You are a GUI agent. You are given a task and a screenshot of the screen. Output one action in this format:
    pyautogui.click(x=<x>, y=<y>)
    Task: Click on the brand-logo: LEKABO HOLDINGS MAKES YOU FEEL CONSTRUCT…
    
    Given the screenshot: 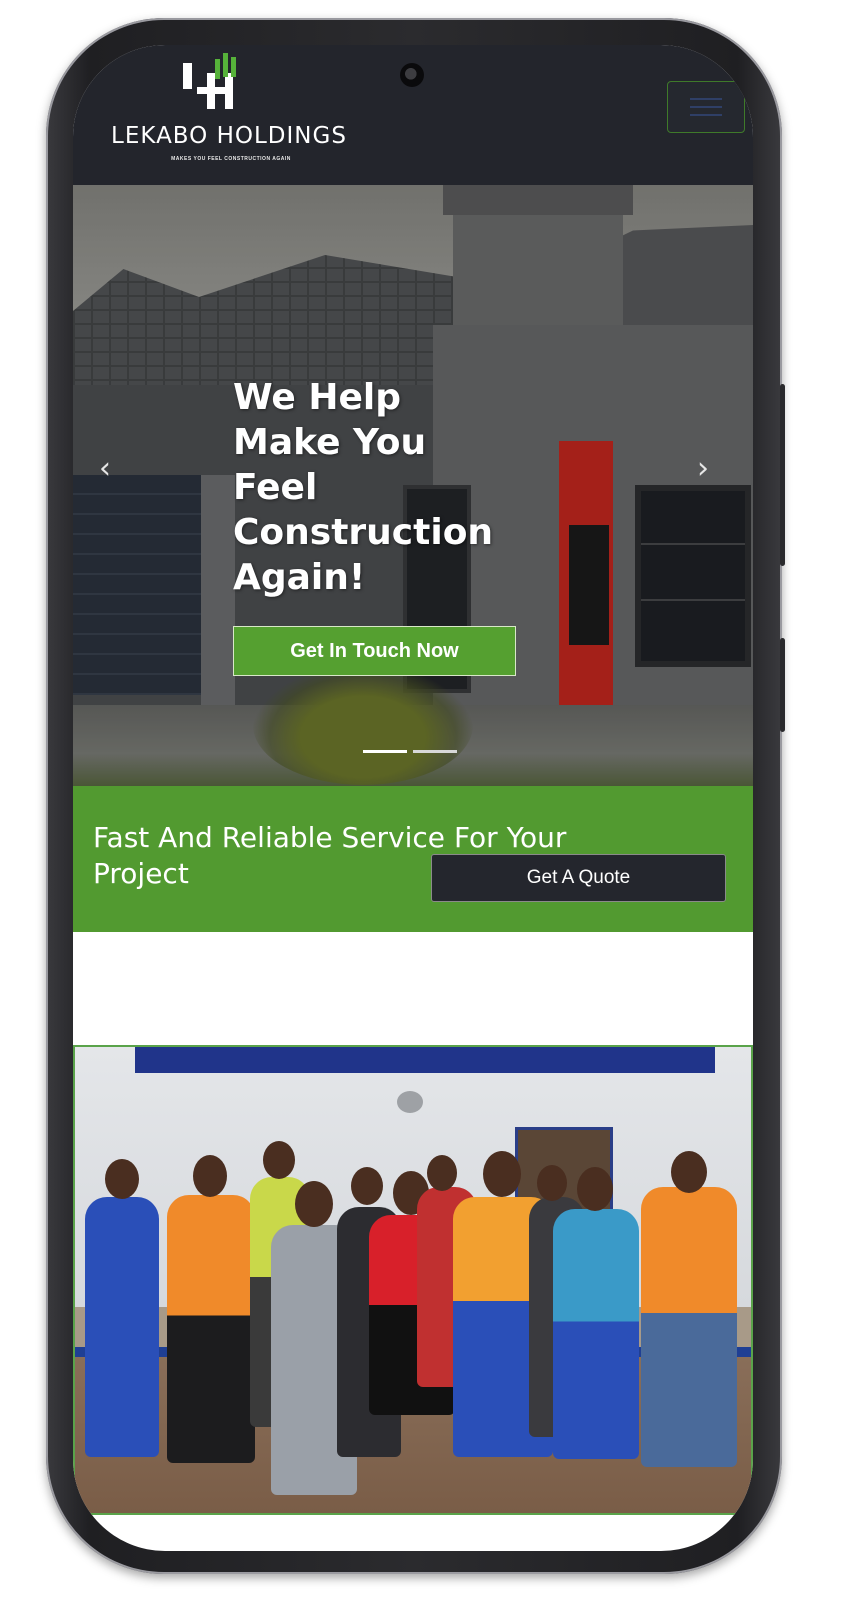 What is the action you would take?
    pyautogui.click(x=229, y=114)
    